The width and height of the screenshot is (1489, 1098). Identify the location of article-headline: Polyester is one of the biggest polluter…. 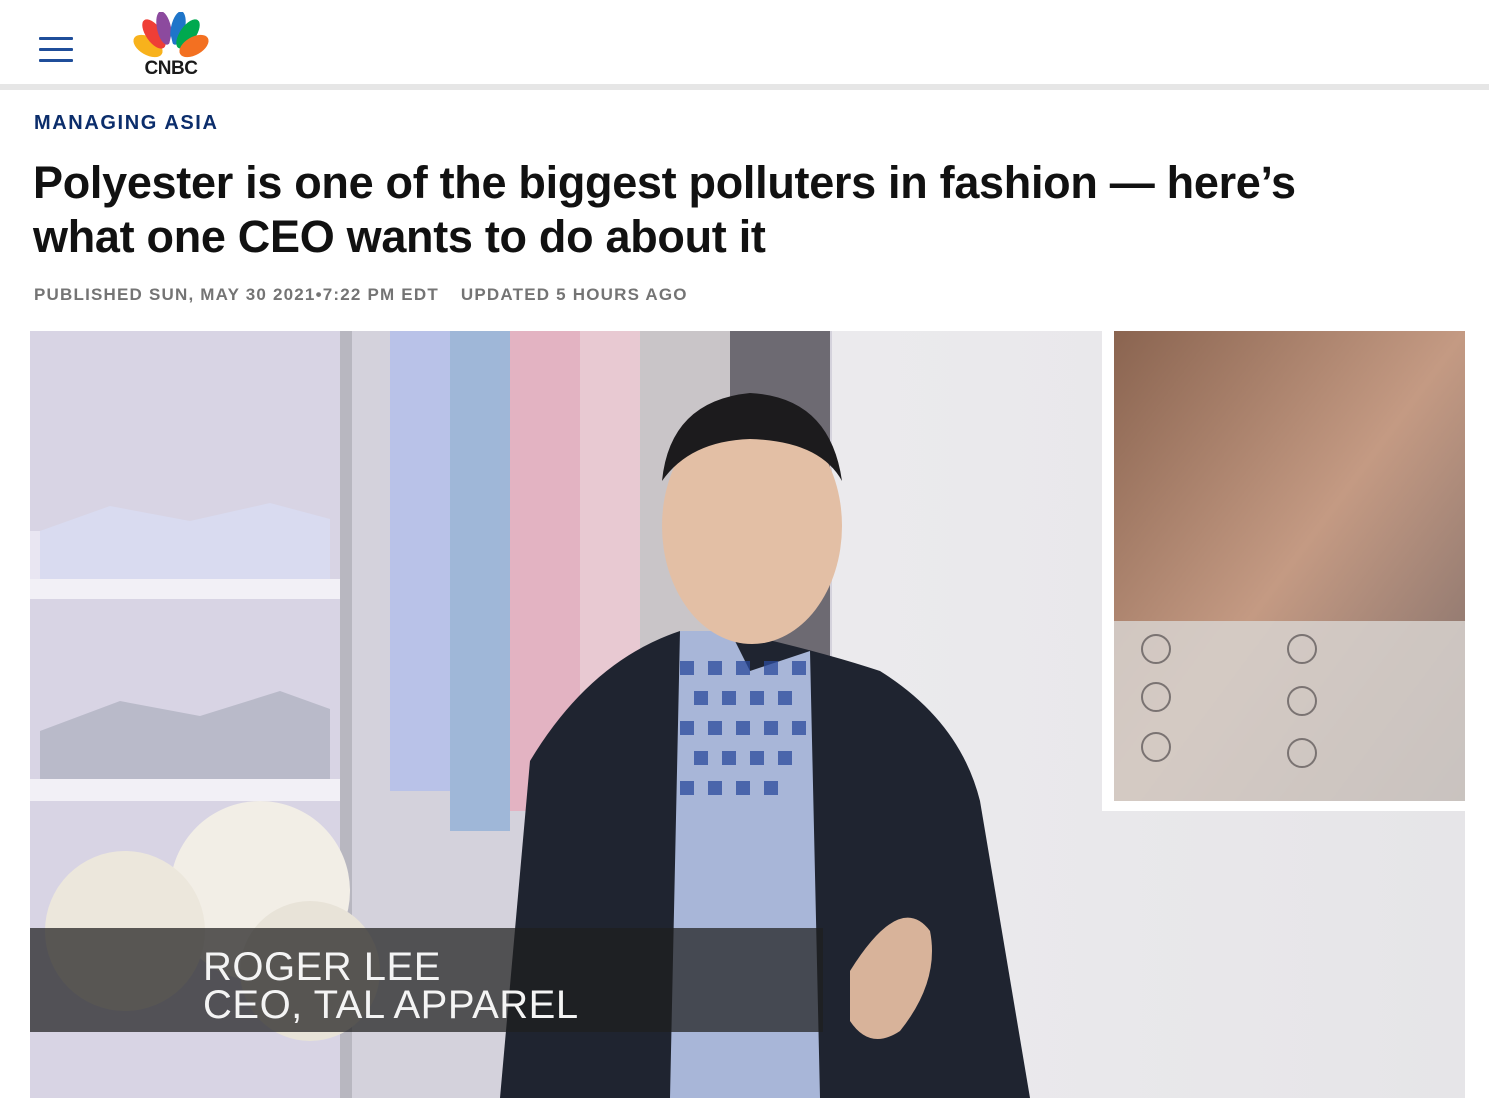
(664, 209).